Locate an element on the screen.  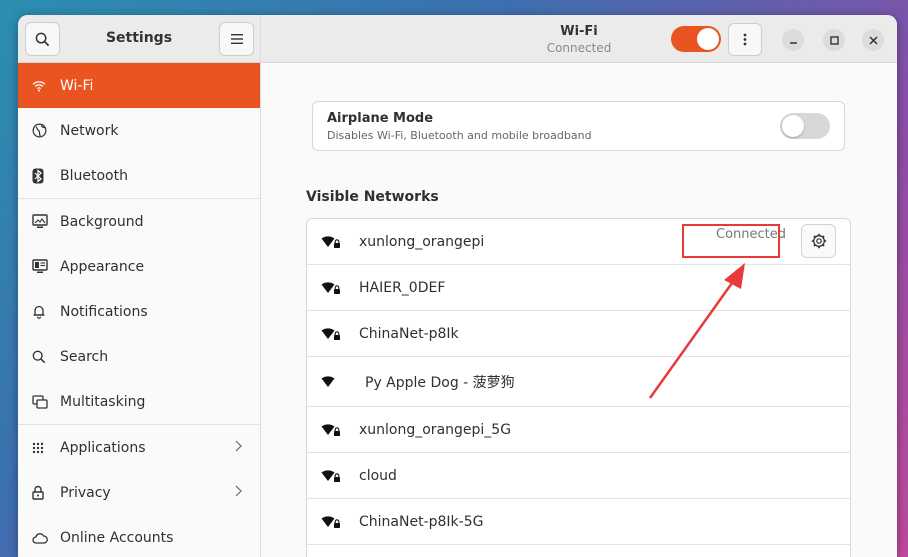
minimize-icon is located at coordinates (793, 42).